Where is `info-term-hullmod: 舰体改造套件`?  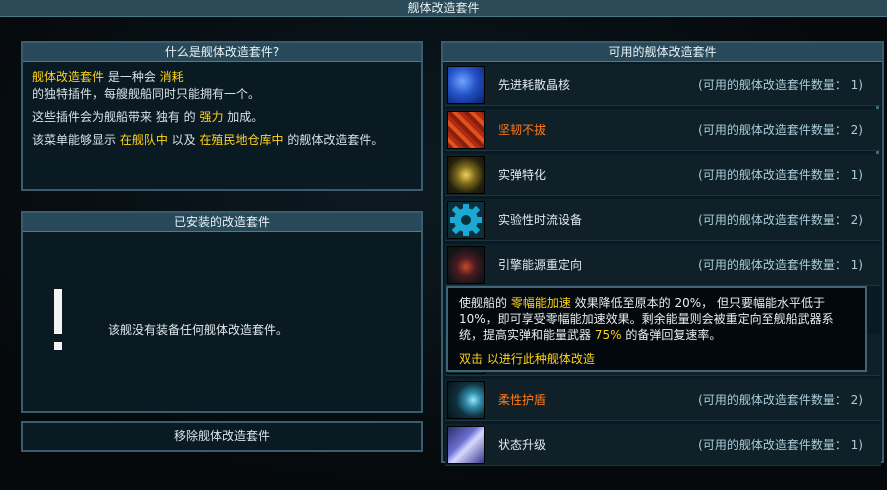 info-term-hullmod: 舰体改造套件 is located at coordinates (68, 77).